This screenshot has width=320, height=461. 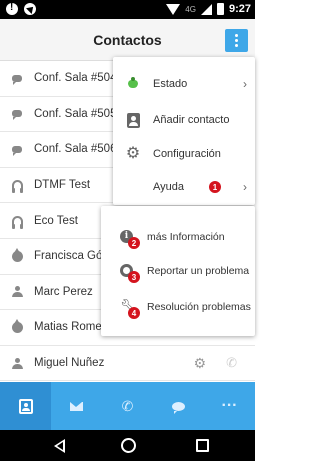 I want to click on signal-icon, so click(x=206, y=9).